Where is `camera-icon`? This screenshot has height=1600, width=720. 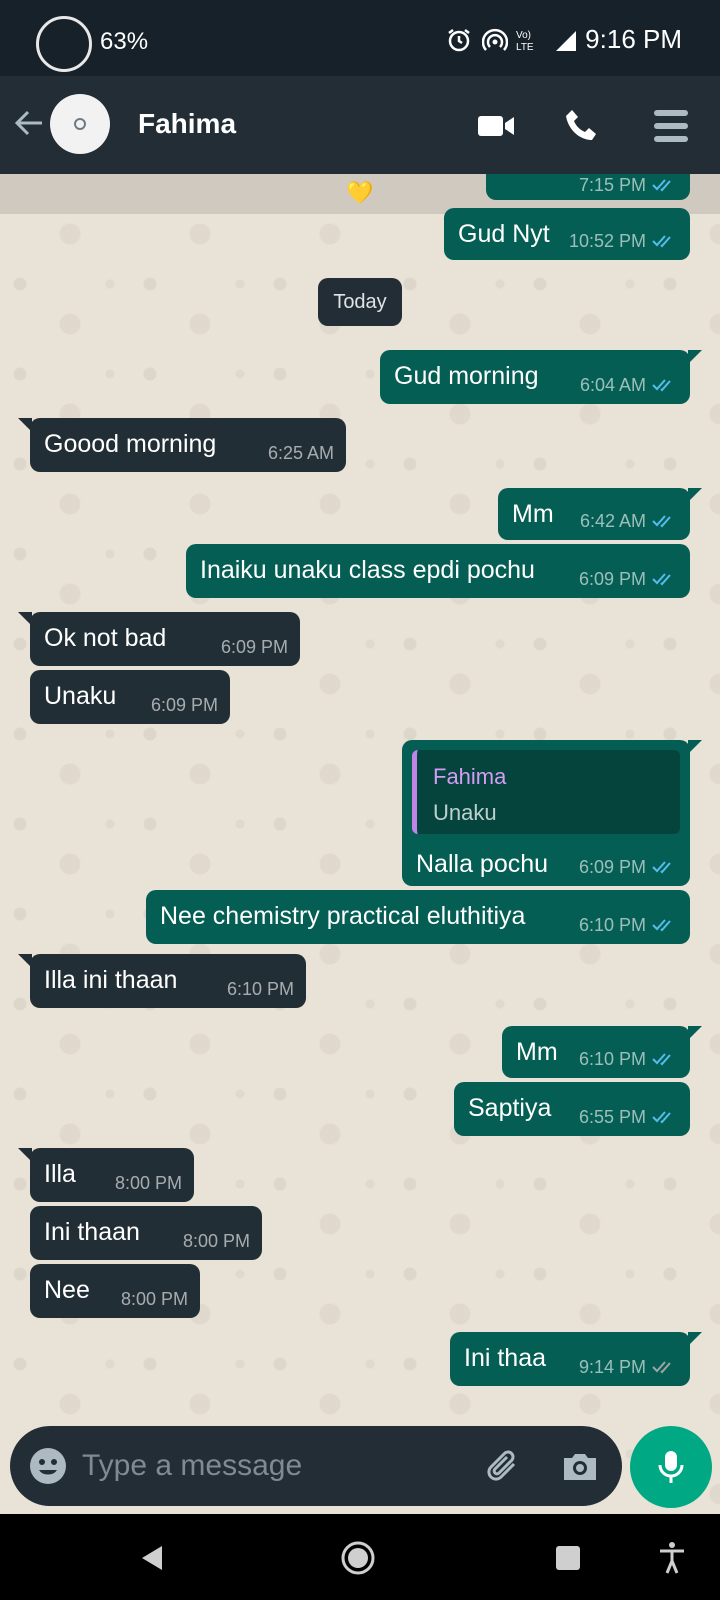
camera-icon is located at coordinates (580, 1466).